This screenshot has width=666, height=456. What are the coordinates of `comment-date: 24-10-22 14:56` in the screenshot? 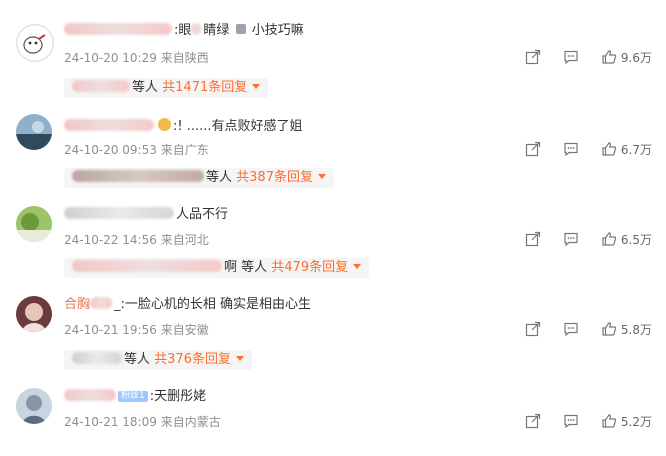 It's located at (110, 240).